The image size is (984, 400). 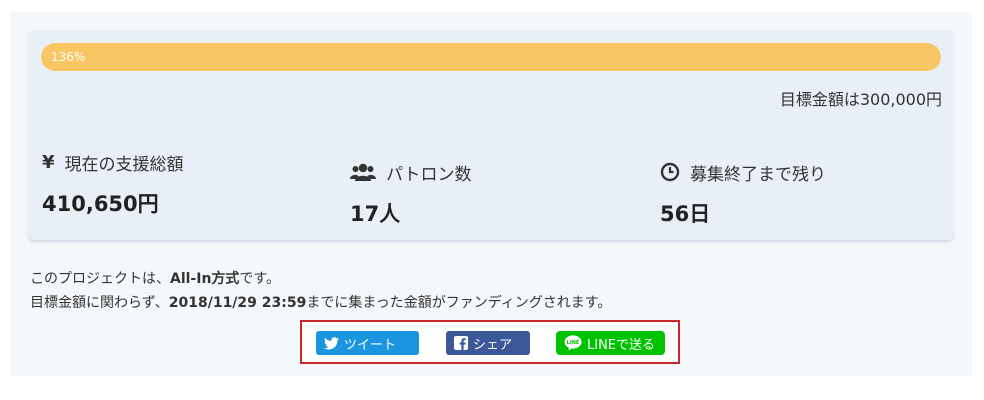 I want to click on deadline-datetime: 2018/11/29 23:59, so click(x=237, y=303).